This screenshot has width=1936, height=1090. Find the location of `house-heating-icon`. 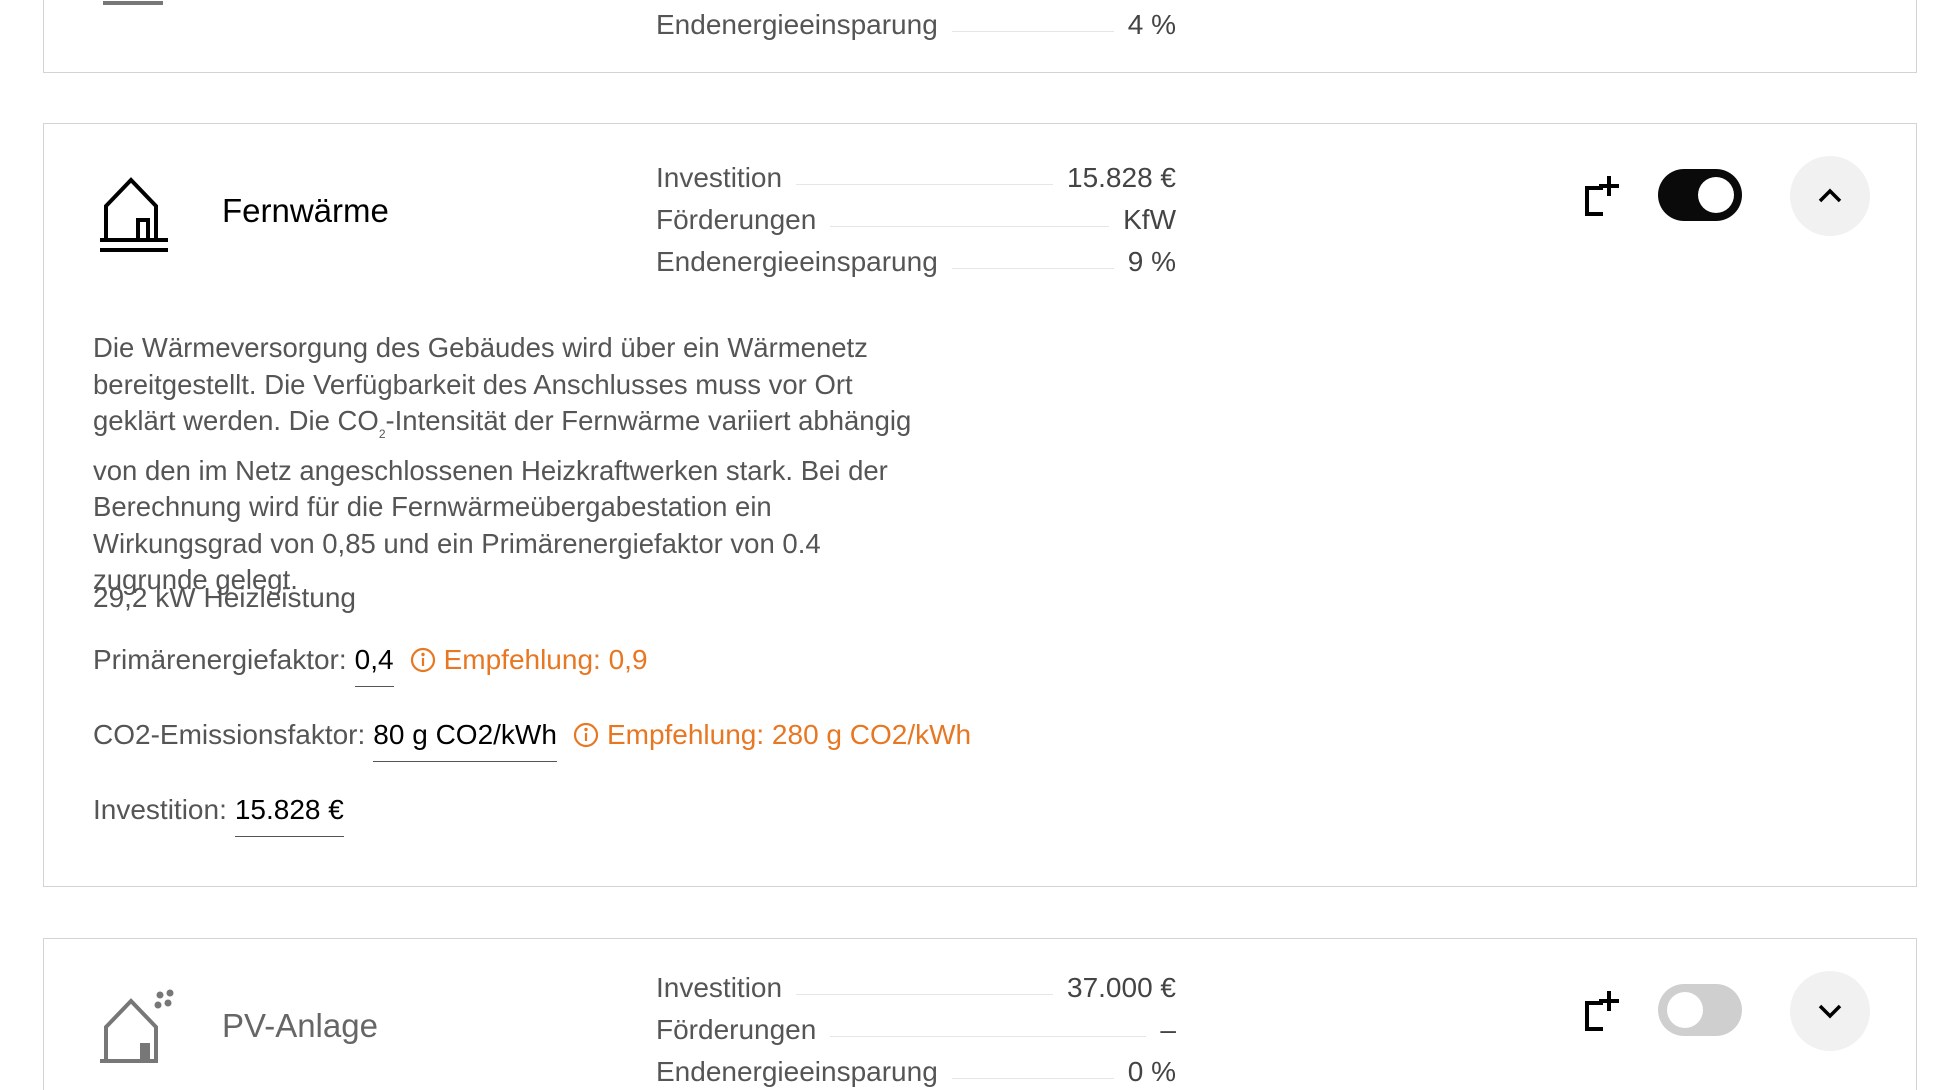

house-heating-icon is located at coordinates (138, 216).